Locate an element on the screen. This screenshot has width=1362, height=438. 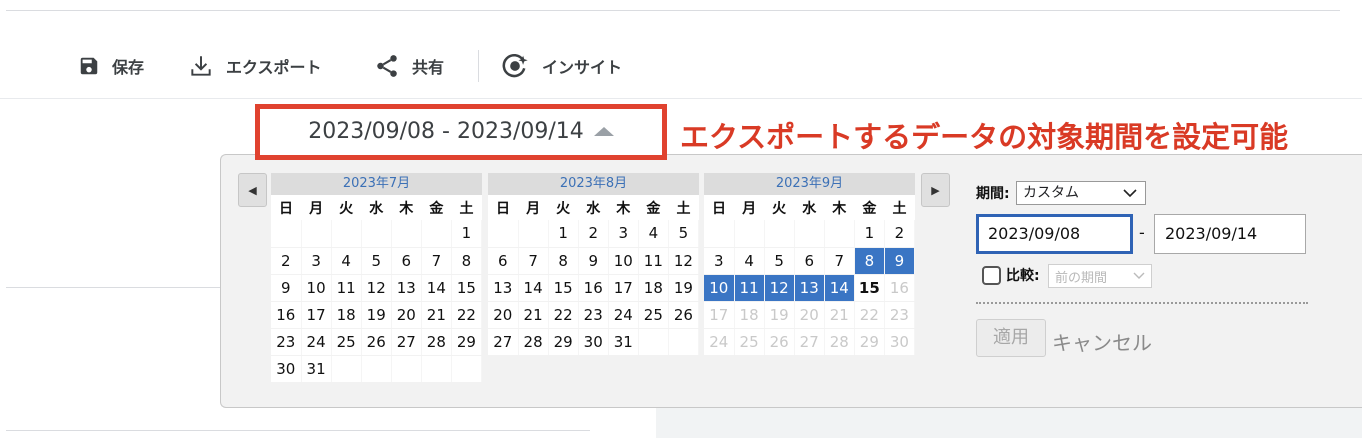
period-select: カスタム is located at coordinates (1081, 193).